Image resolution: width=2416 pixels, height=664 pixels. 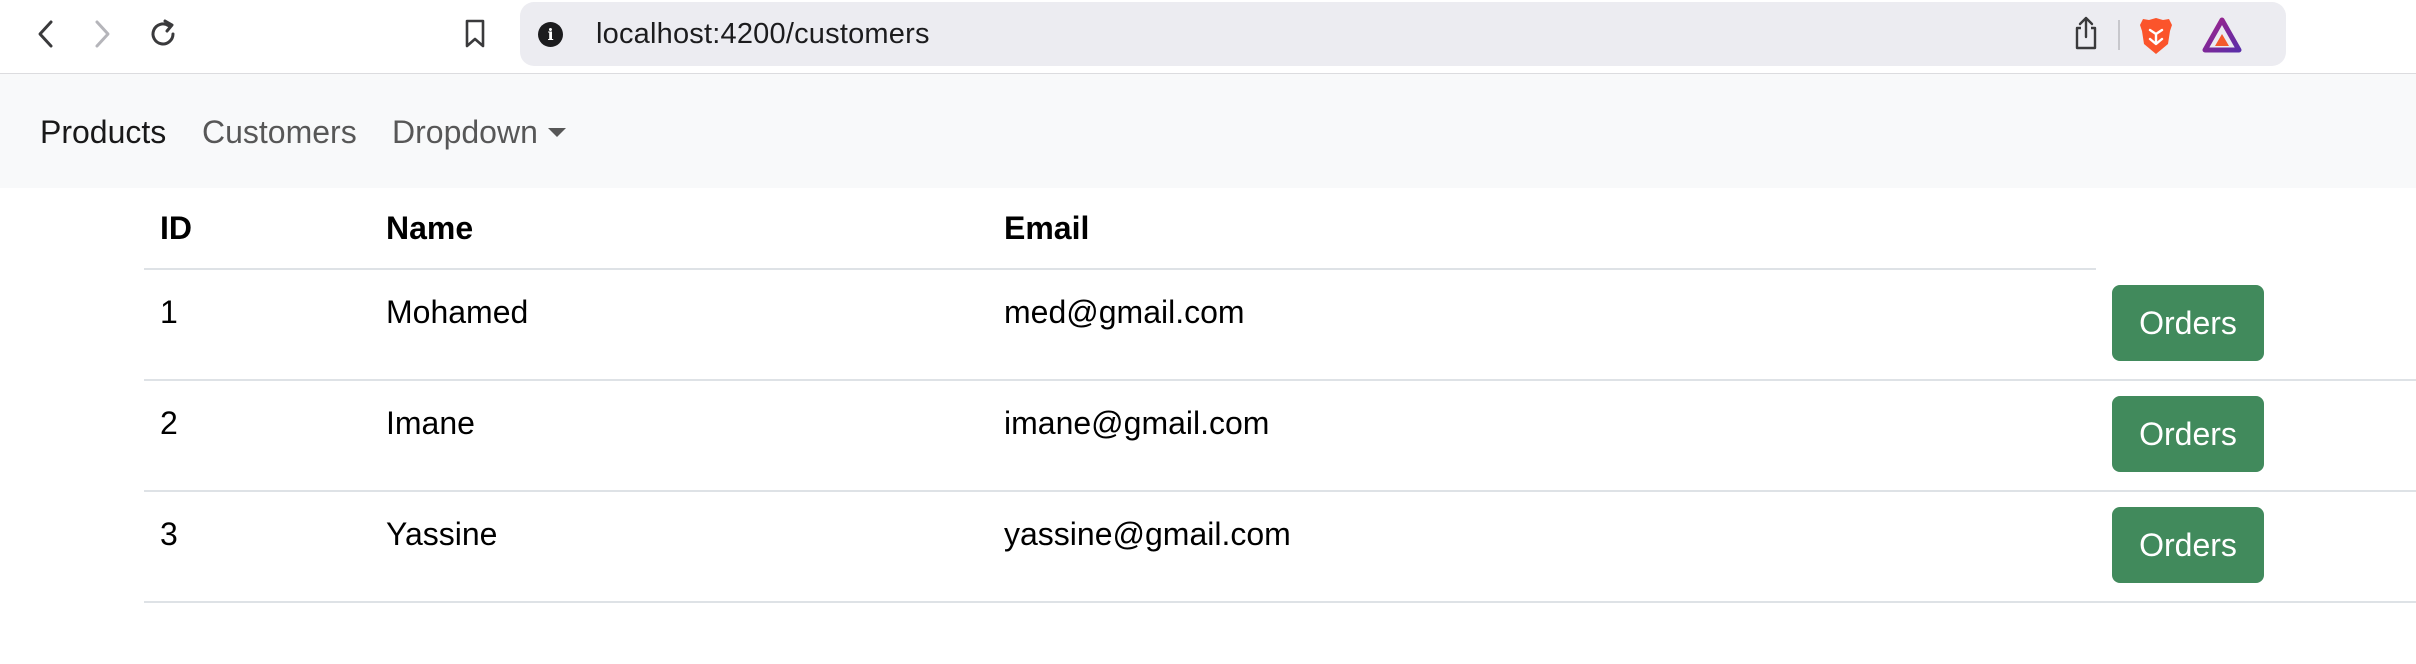 I want to click on back-button, so click(x=45, y=34).